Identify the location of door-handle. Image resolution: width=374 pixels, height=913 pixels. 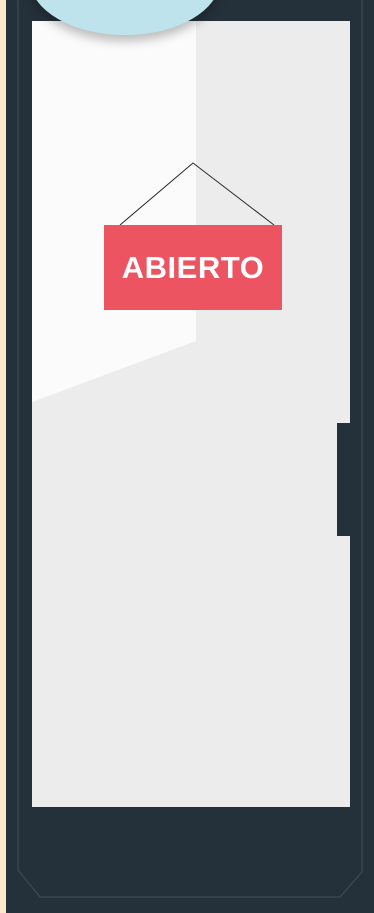
(343, 479).